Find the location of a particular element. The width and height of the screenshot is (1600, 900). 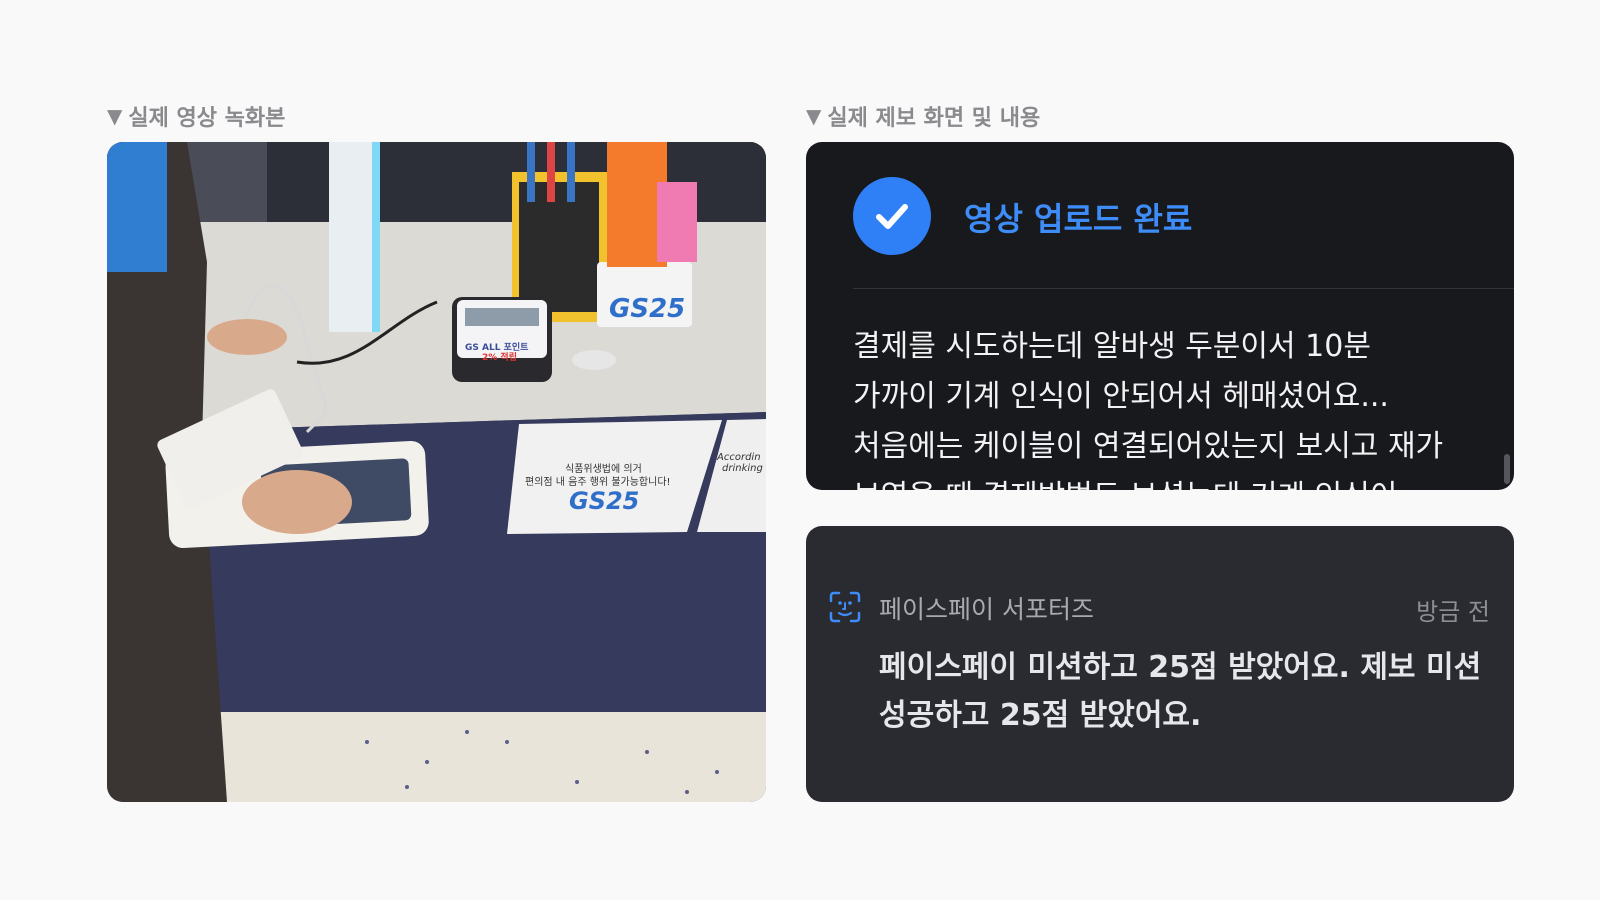

scrollbar is located at coordinates (1507, 469).